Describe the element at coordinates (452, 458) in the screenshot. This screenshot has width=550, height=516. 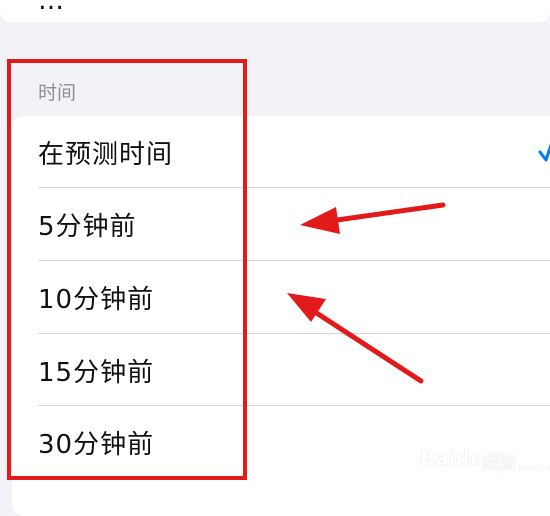
I see `watermark-brand: Baidu` at that location.